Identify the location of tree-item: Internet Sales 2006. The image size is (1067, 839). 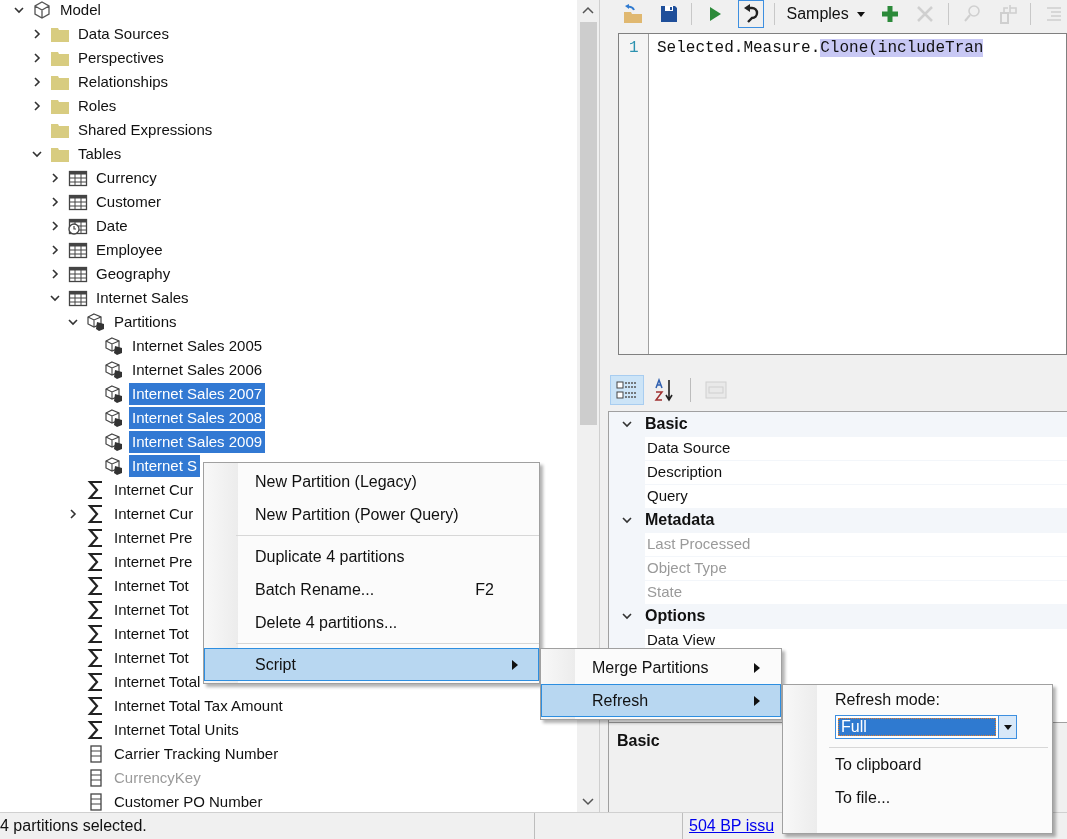
(197, 370).